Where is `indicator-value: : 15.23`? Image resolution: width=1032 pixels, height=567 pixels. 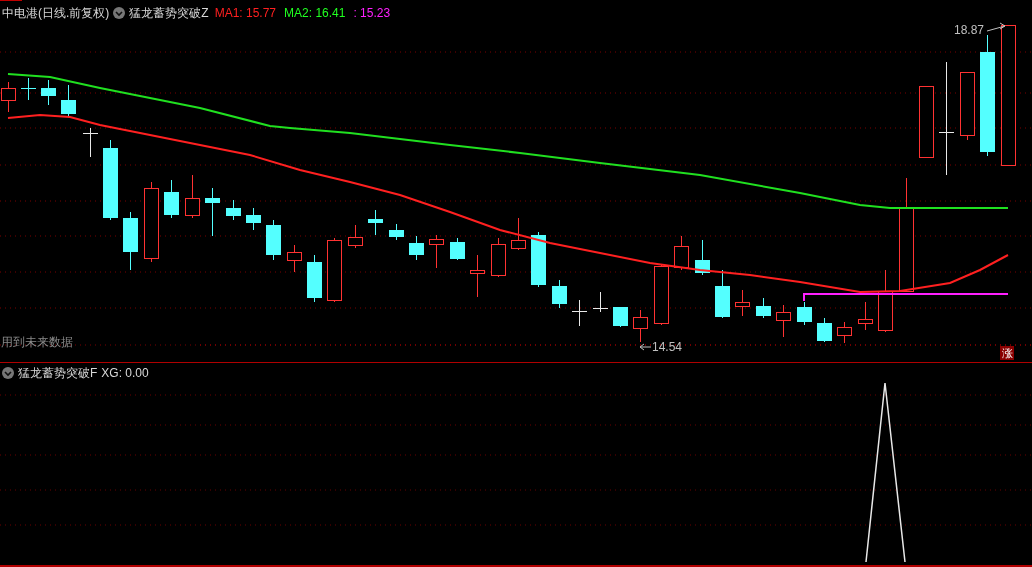 indicator-value: : 15.23 is located at coordinates (372, 13).